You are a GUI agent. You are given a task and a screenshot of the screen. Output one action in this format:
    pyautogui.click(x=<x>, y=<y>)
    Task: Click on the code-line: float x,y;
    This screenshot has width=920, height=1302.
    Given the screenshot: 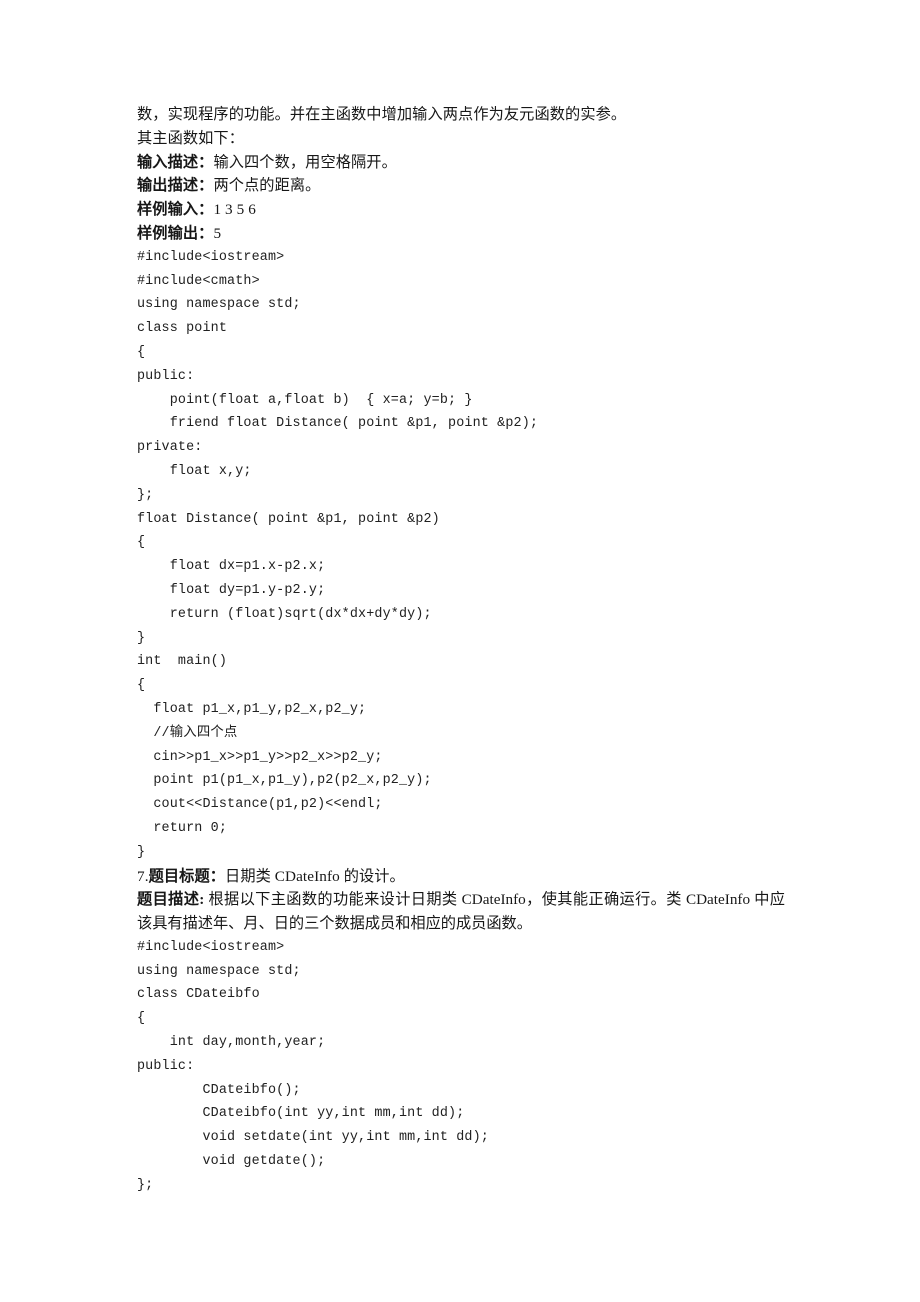 What is the action you would take?
    pyautogui.click(x=194, y=471)
    